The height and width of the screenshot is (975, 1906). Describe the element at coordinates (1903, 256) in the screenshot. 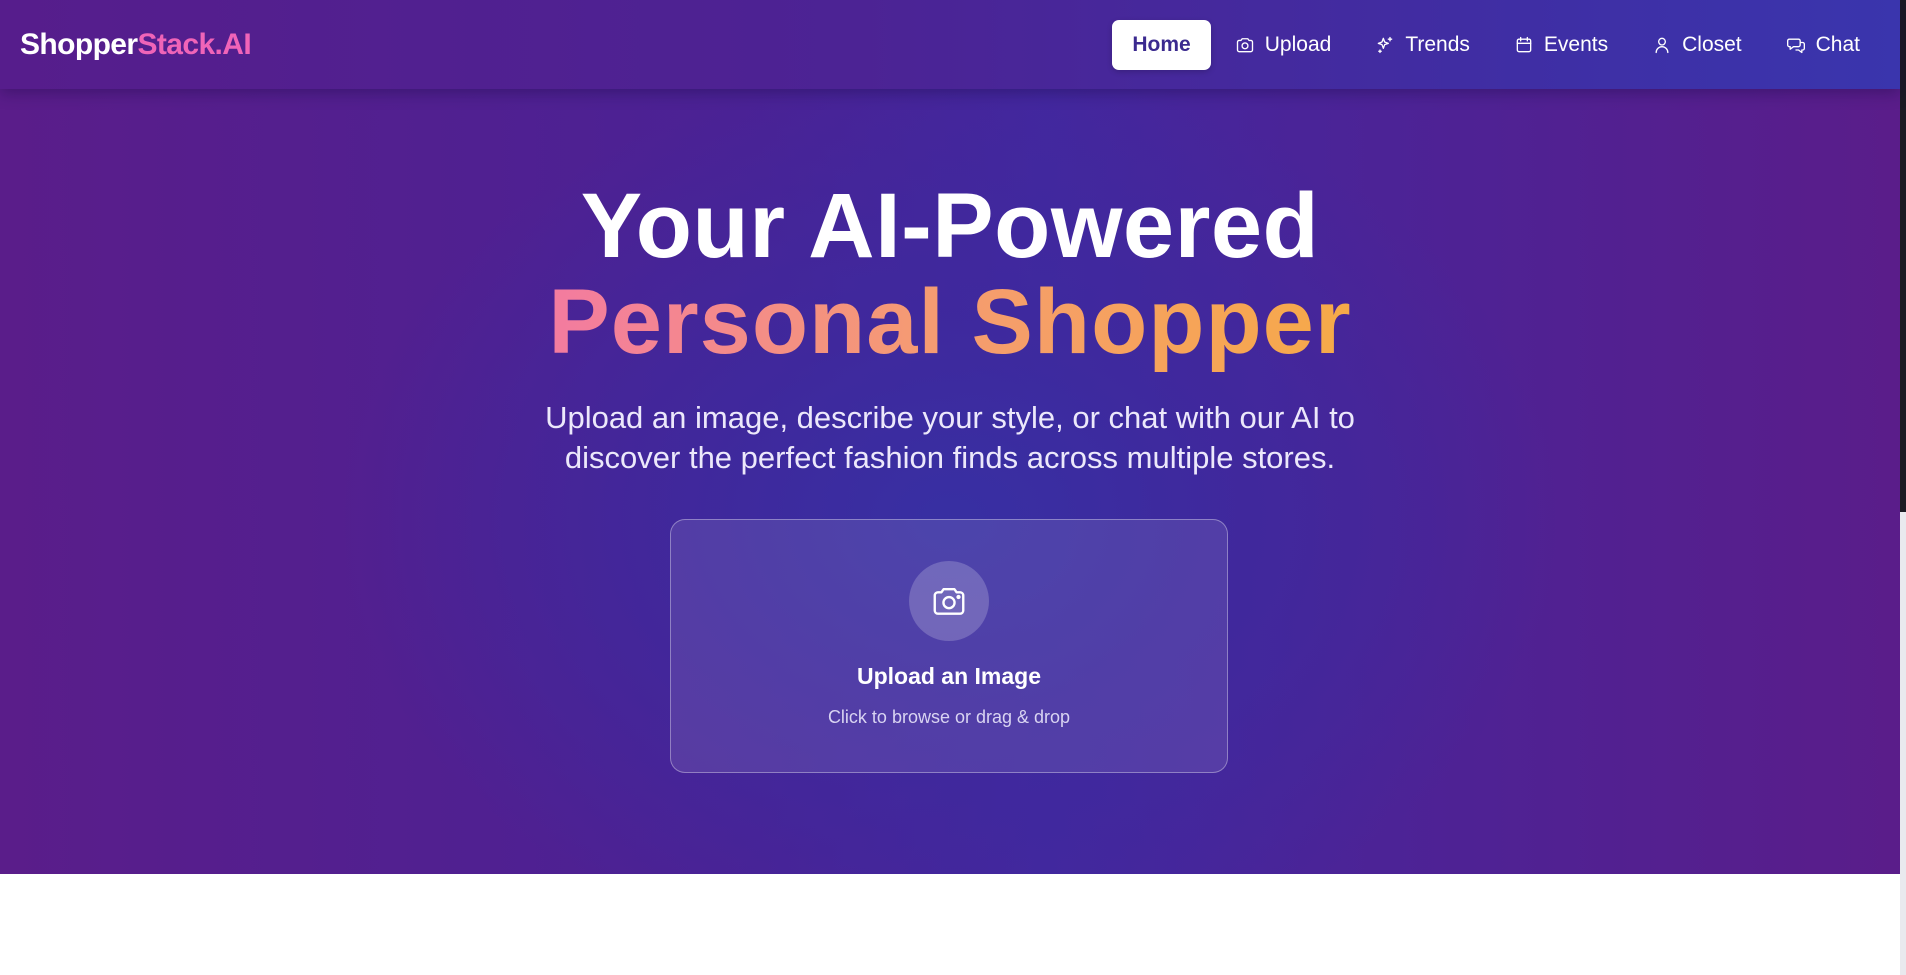

I see `scrollbar-thumb` at that location.